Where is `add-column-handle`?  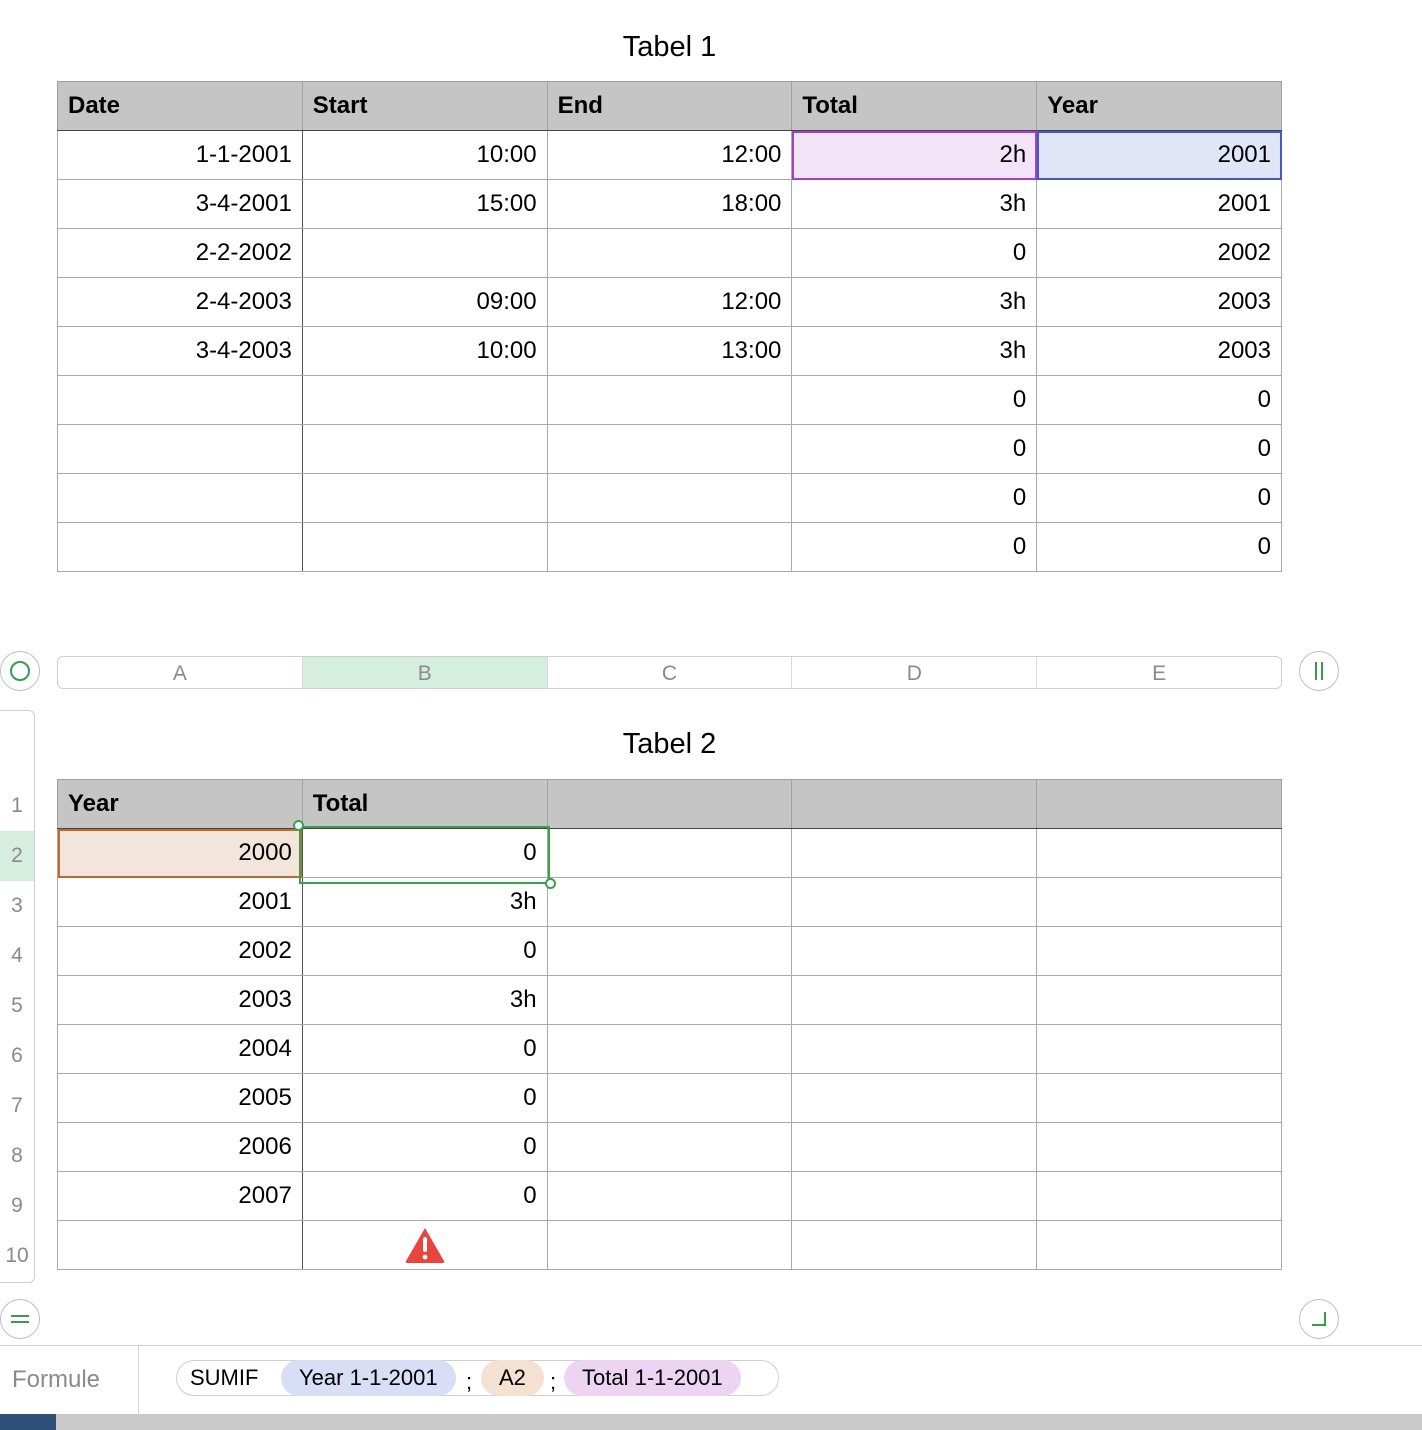 add-column-handle is located at coordinates (1319, 671).